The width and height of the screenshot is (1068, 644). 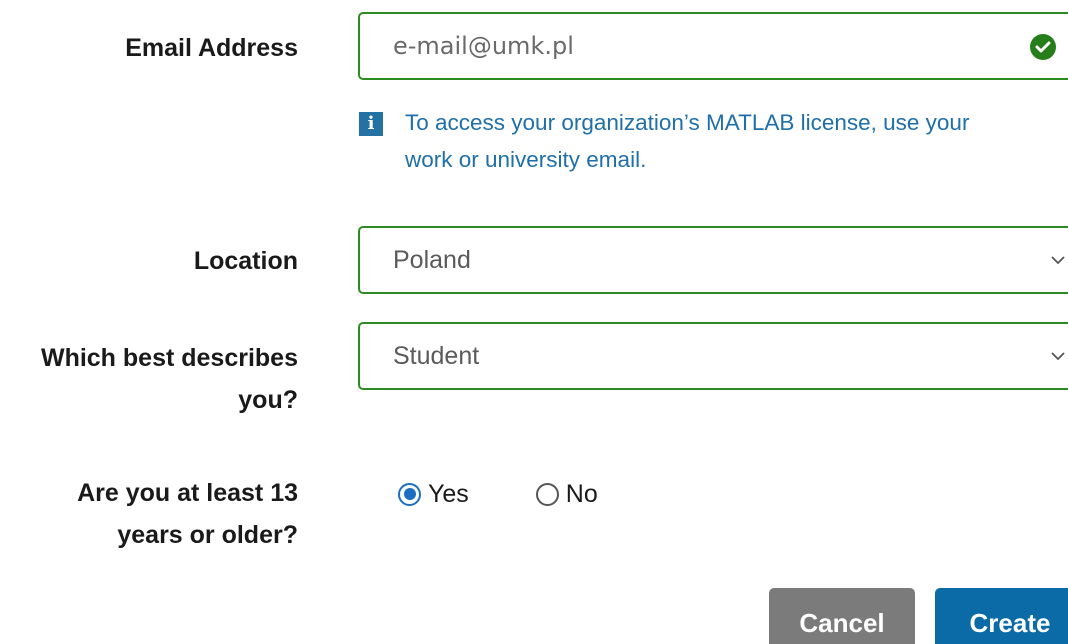 I want to click on role-value: Student, so click(x=436, y=356).